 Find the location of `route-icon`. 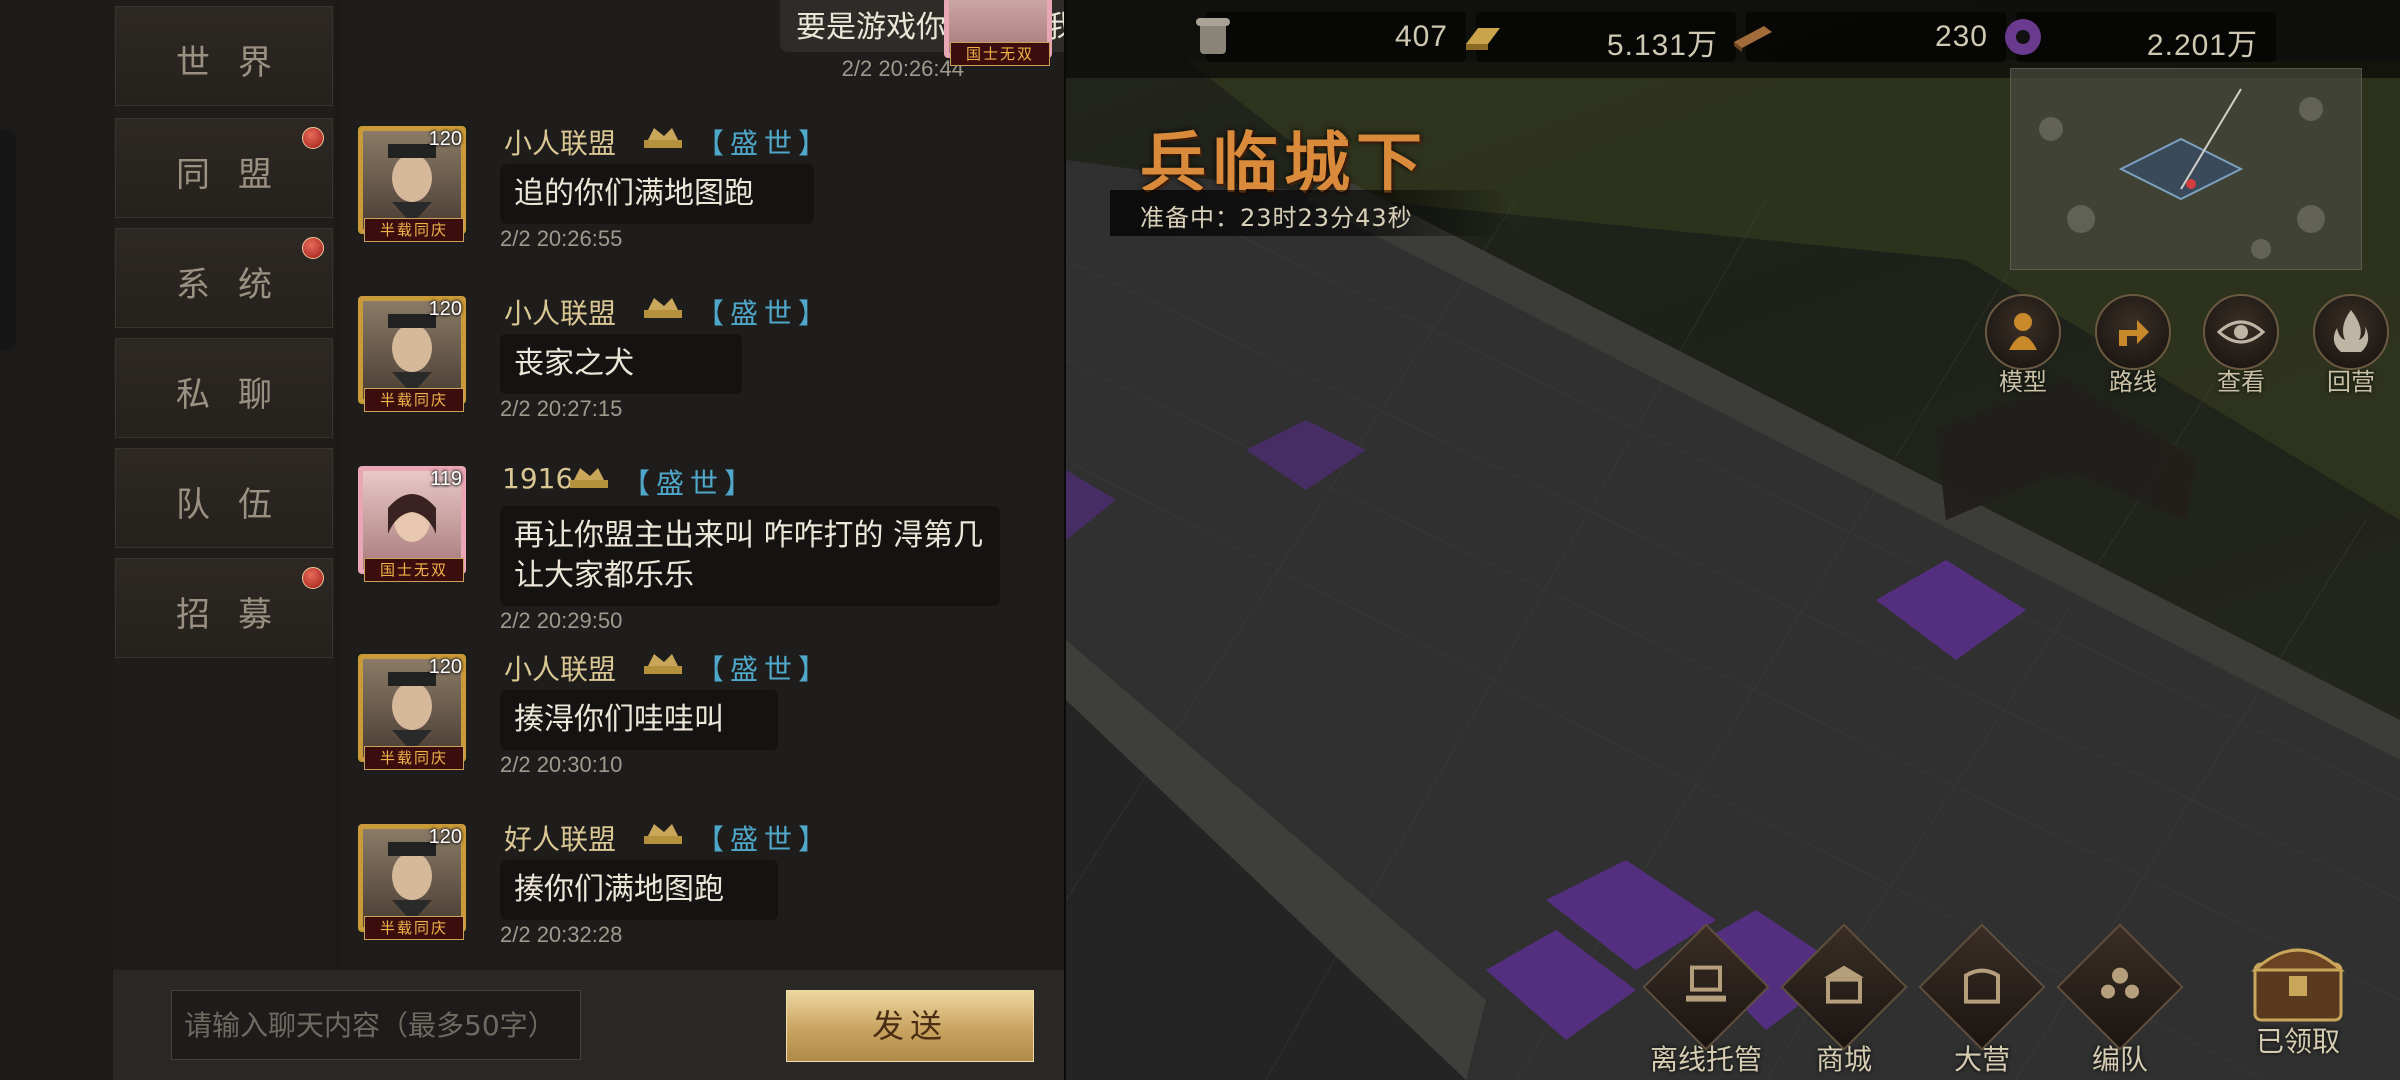

route-icon is located at coordinates (2133, 332).